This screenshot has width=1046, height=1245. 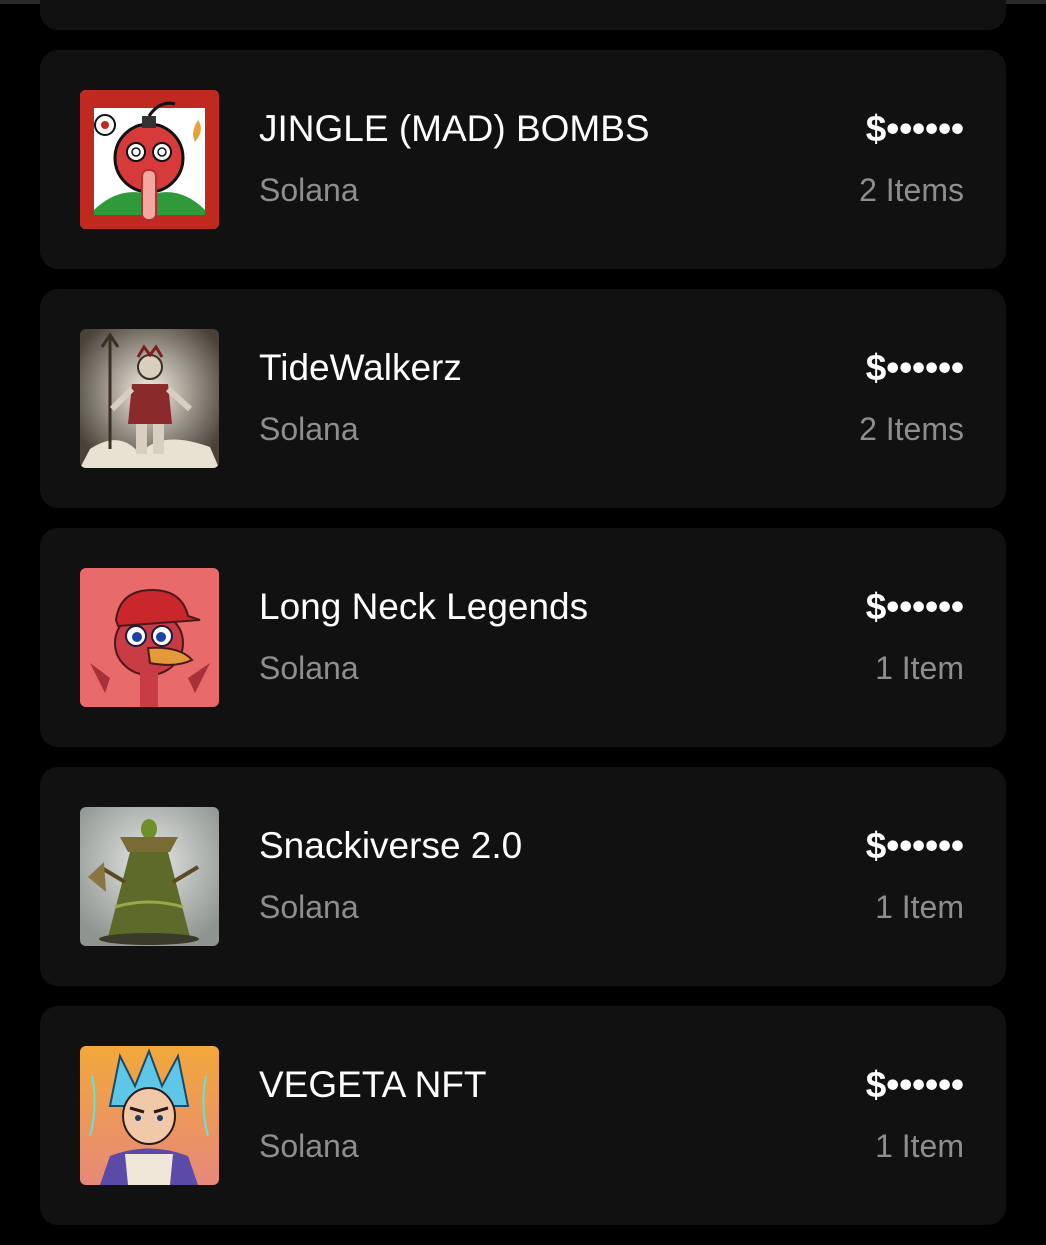 What do you see at coordinates (424, 606) in the screenshot?
I see `collection-name: Long Neck Legends` at bounding box center [424, 606].